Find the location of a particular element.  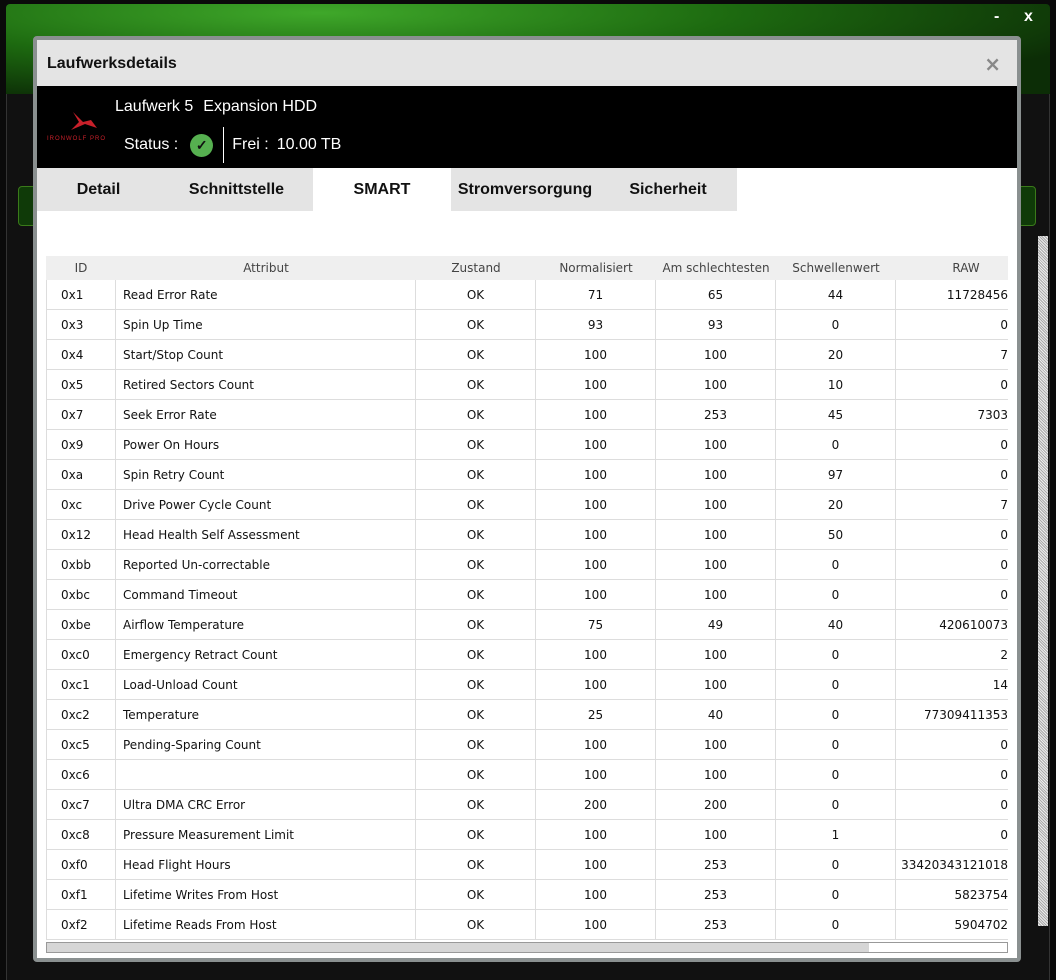

table-row: 0xc7 Ultra DMA CRC Error OK 200 200 0 0 is located at coordinates (527, 805).